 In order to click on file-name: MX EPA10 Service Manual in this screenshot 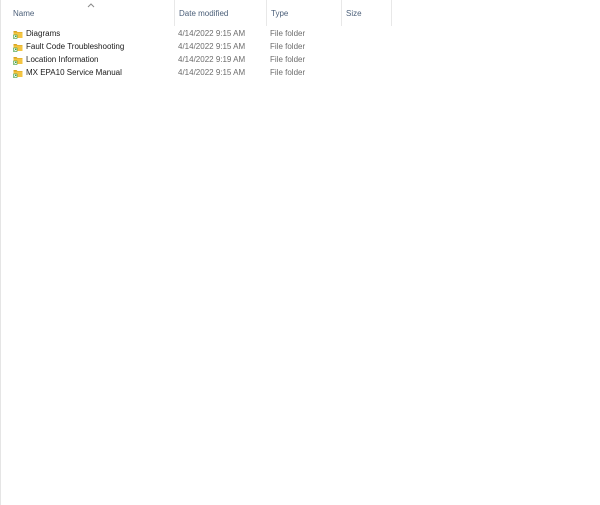, I will do `click(74, 72)`.